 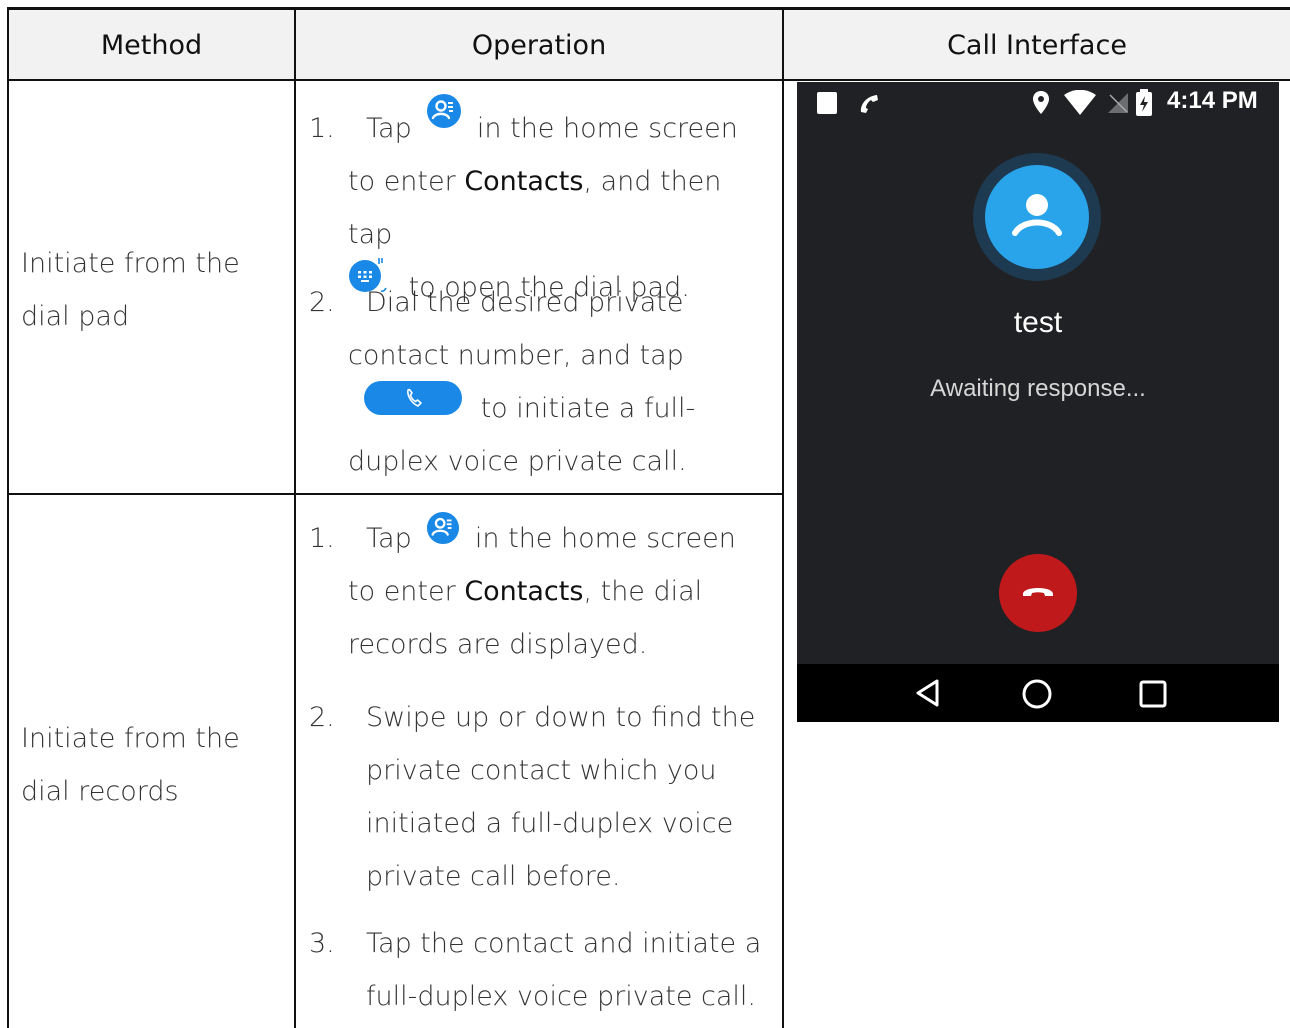 I want to click on notification-square-icon, so click(x=827, y=103).